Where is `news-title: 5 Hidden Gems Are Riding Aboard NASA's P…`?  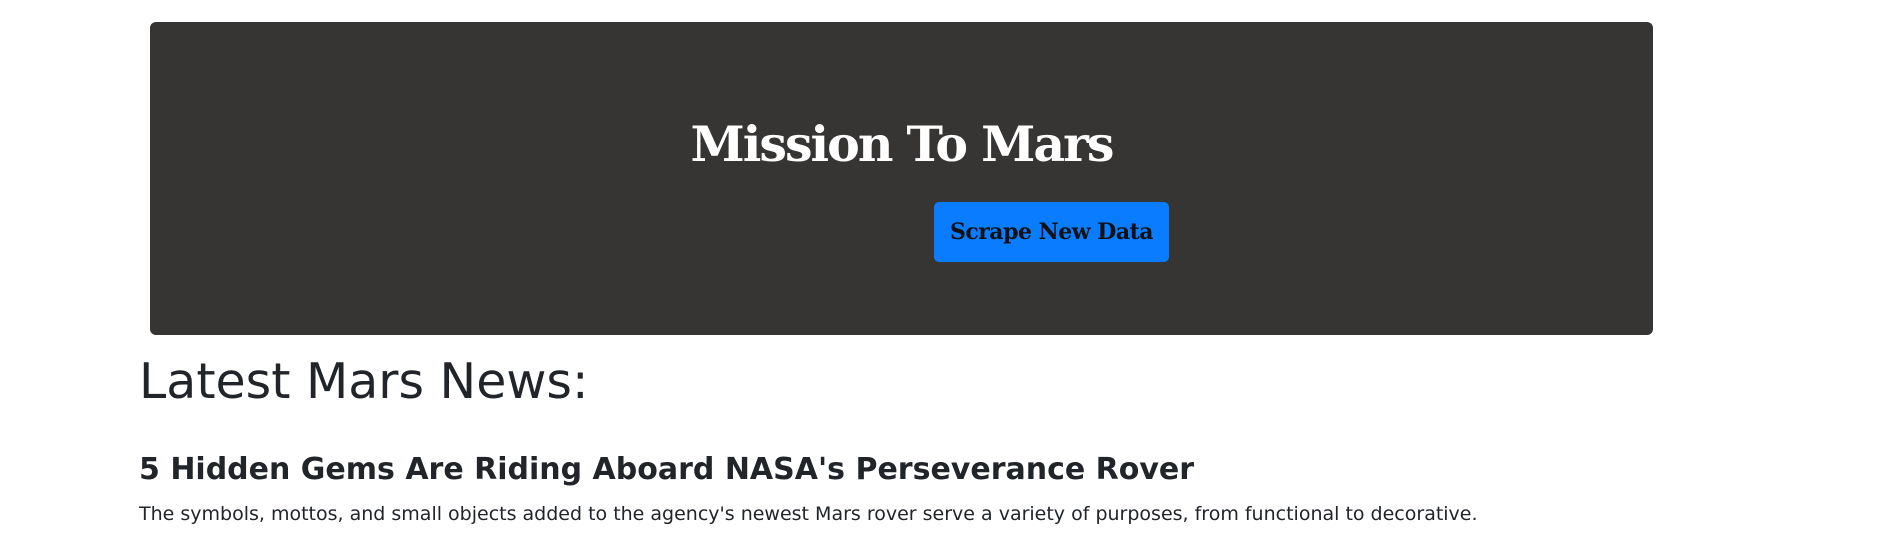
news-title: 5 Hidden Gems Are Riding Aboard NASA's P… is located at coordinates (667, 469).